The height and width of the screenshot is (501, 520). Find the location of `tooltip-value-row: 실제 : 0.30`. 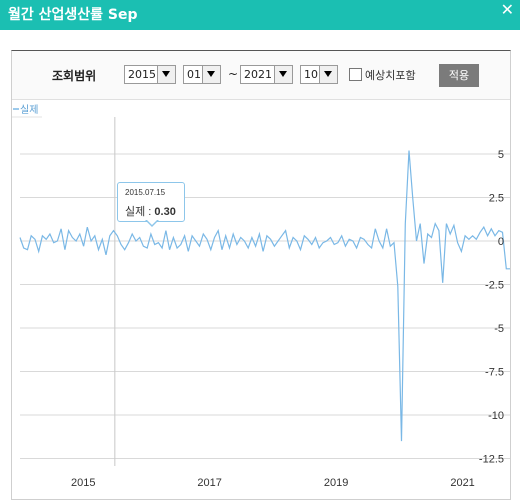

tooltip-value-row: 실제 : 0.30 is located at coordinates (150, 211).